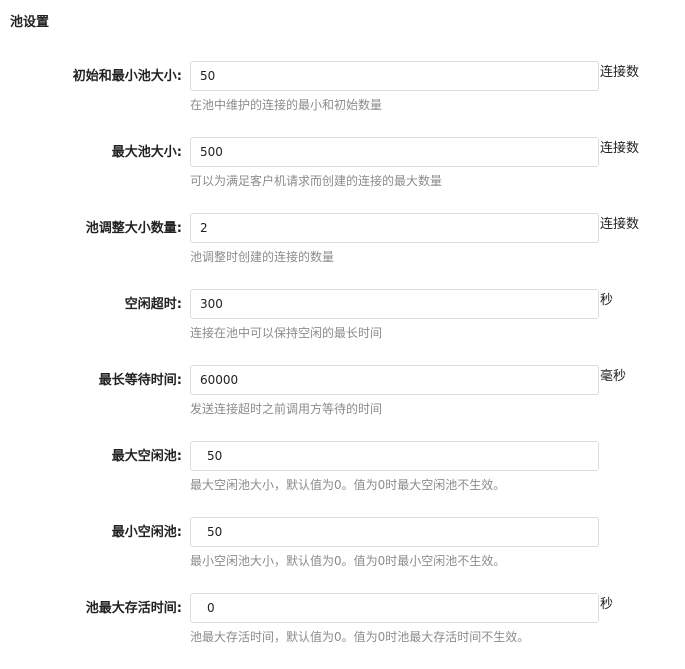  I want to click on min-idle-pool-input, so click(394, 532).